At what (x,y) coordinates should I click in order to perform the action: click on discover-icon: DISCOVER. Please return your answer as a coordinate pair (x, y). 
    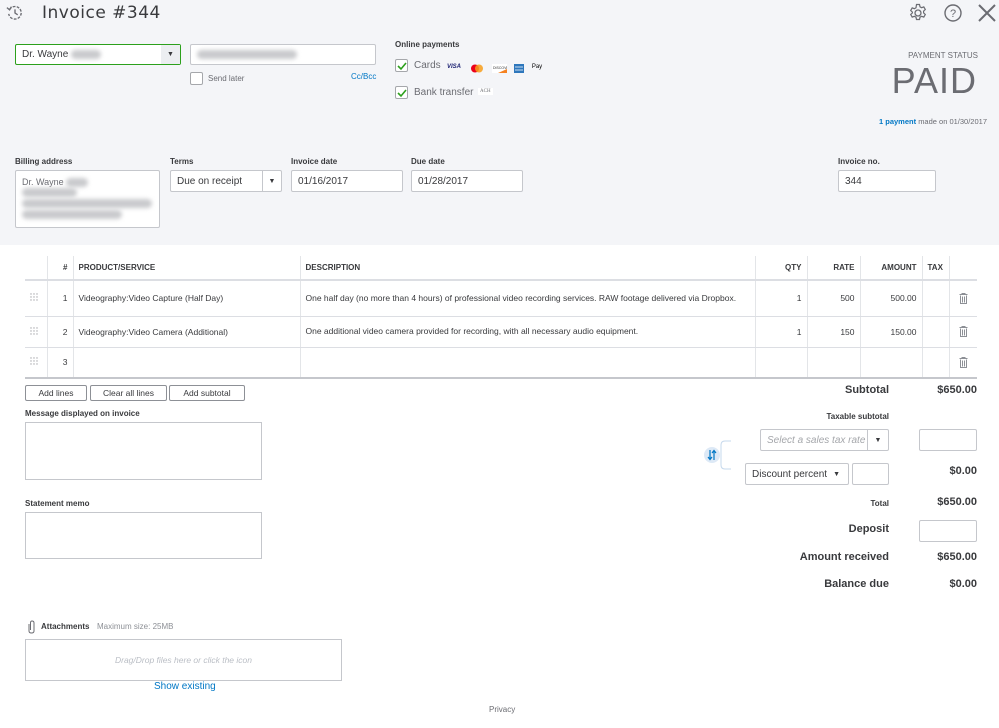
    Looking at the image, I should click on (499, 69).